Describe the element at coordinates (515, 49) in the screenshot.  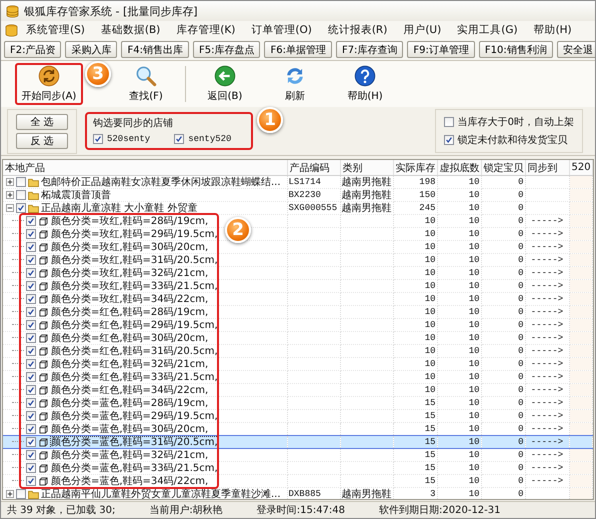
I see `function-key-button: F10:销售利润` at that location.